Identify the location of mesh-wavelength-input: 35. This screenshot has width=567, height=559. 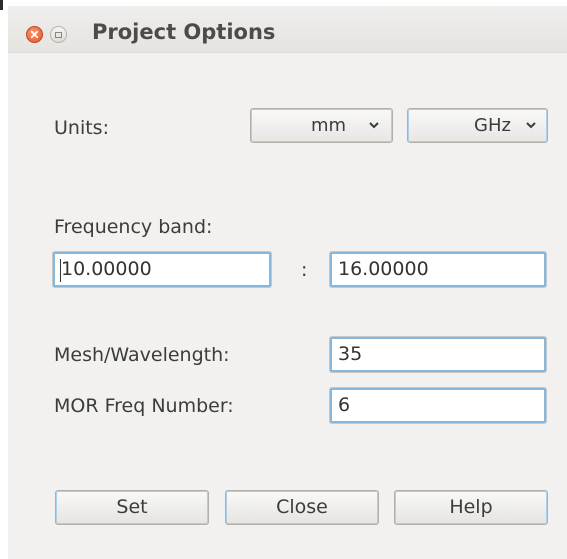
(438, 354).